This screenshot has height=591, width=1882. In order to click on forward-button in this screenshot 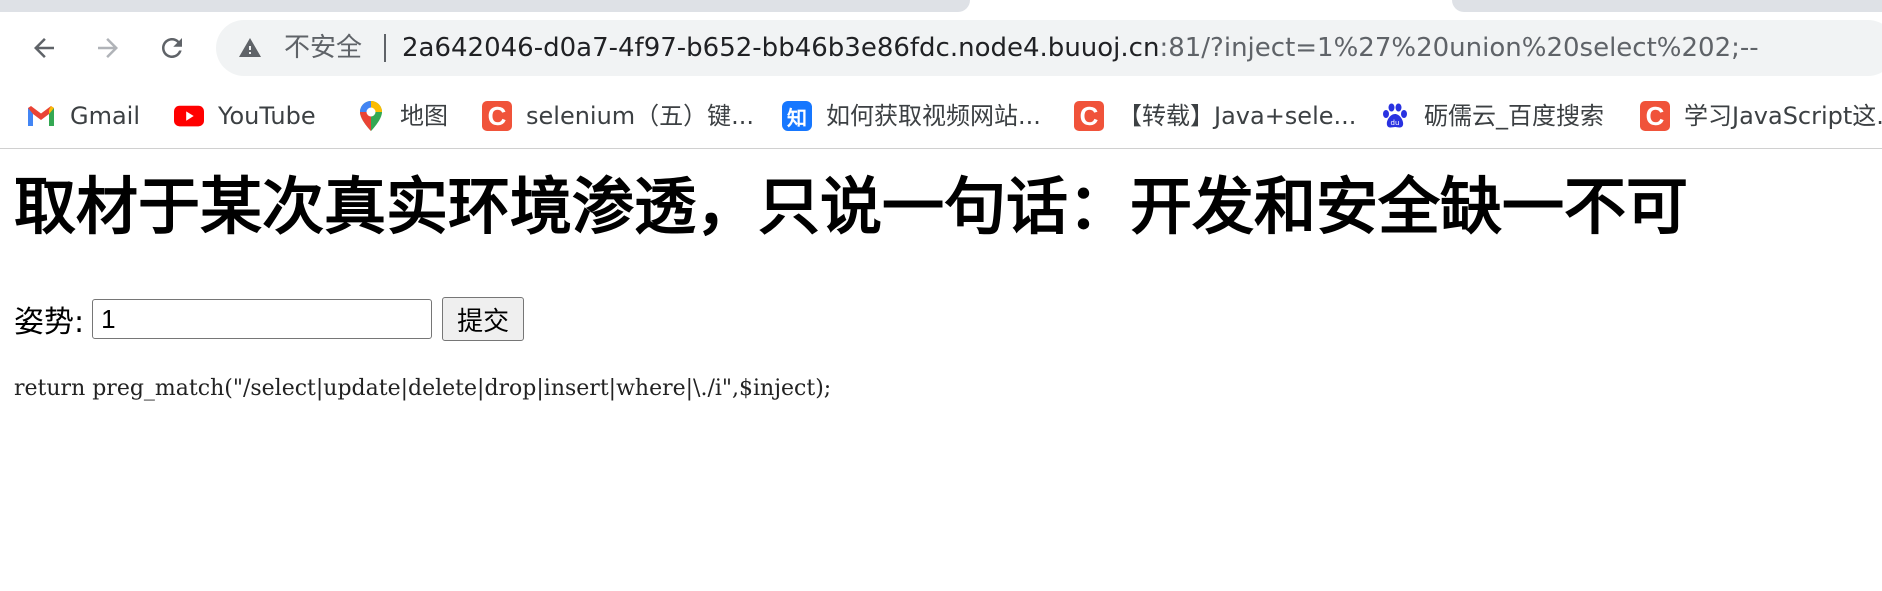, I will do `click(108, 48)`.